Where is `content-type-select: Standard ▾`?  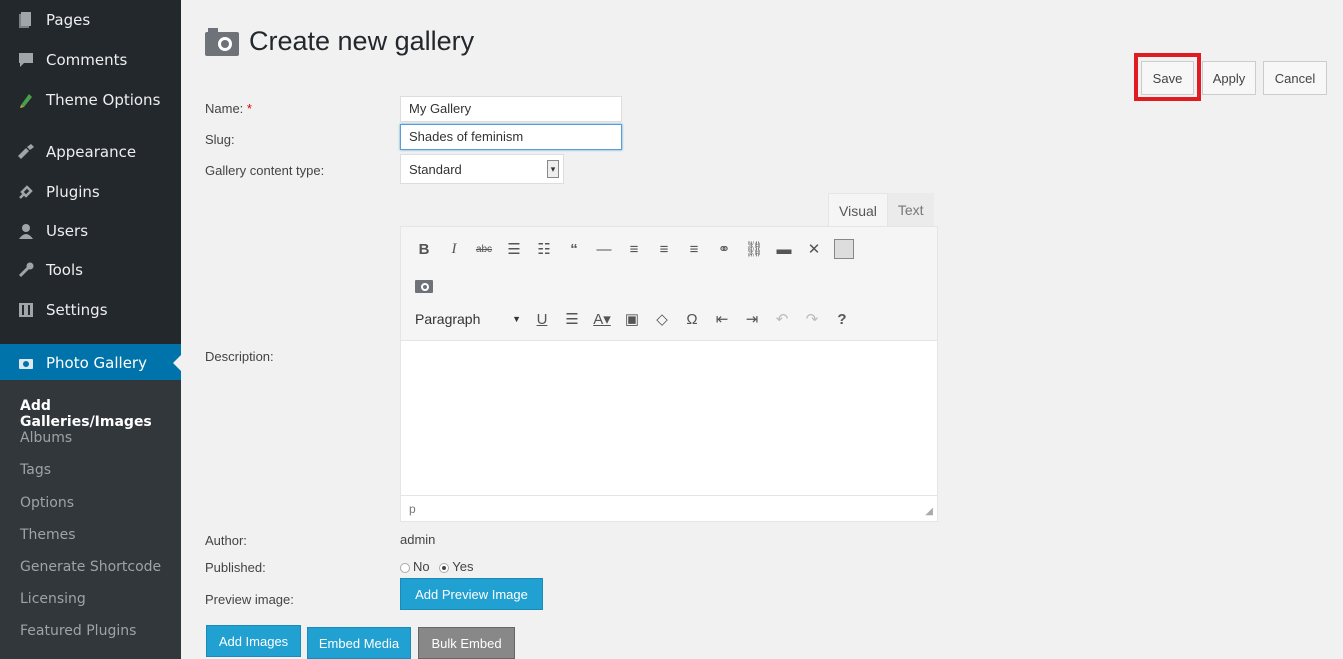
content-type-select: Standard ▾ is located at coordinates (482, 169).